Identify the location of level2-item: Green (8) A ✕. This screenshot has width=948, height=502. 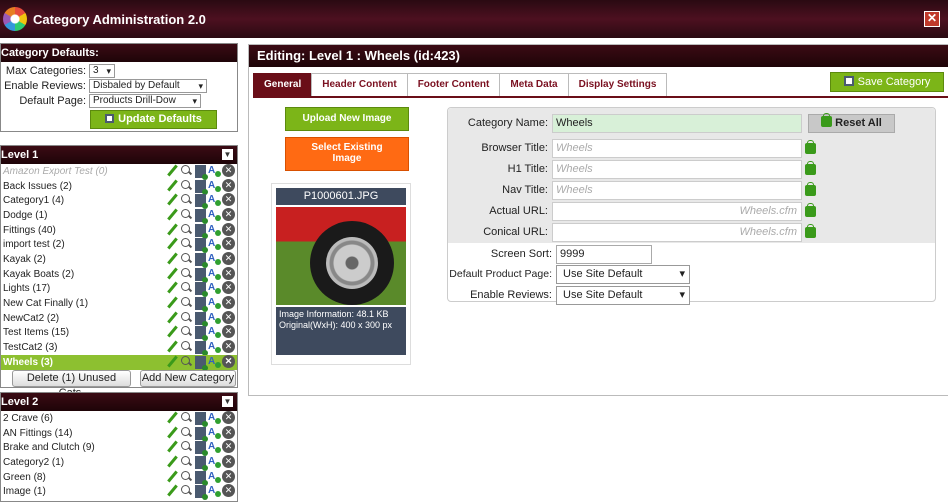
(119, 477).